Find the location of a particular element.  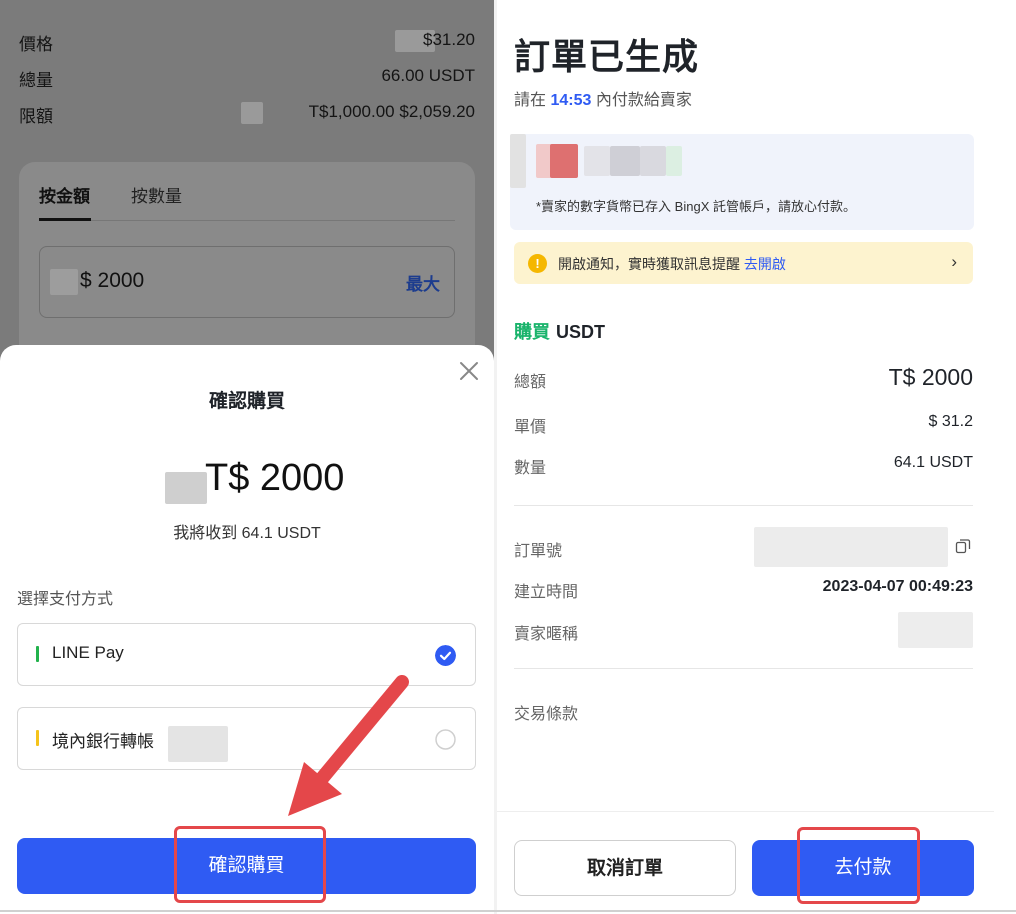

info-row-limit: 限額 T$1,000.00 $2,059.20 is located at coordinates (247, 114).